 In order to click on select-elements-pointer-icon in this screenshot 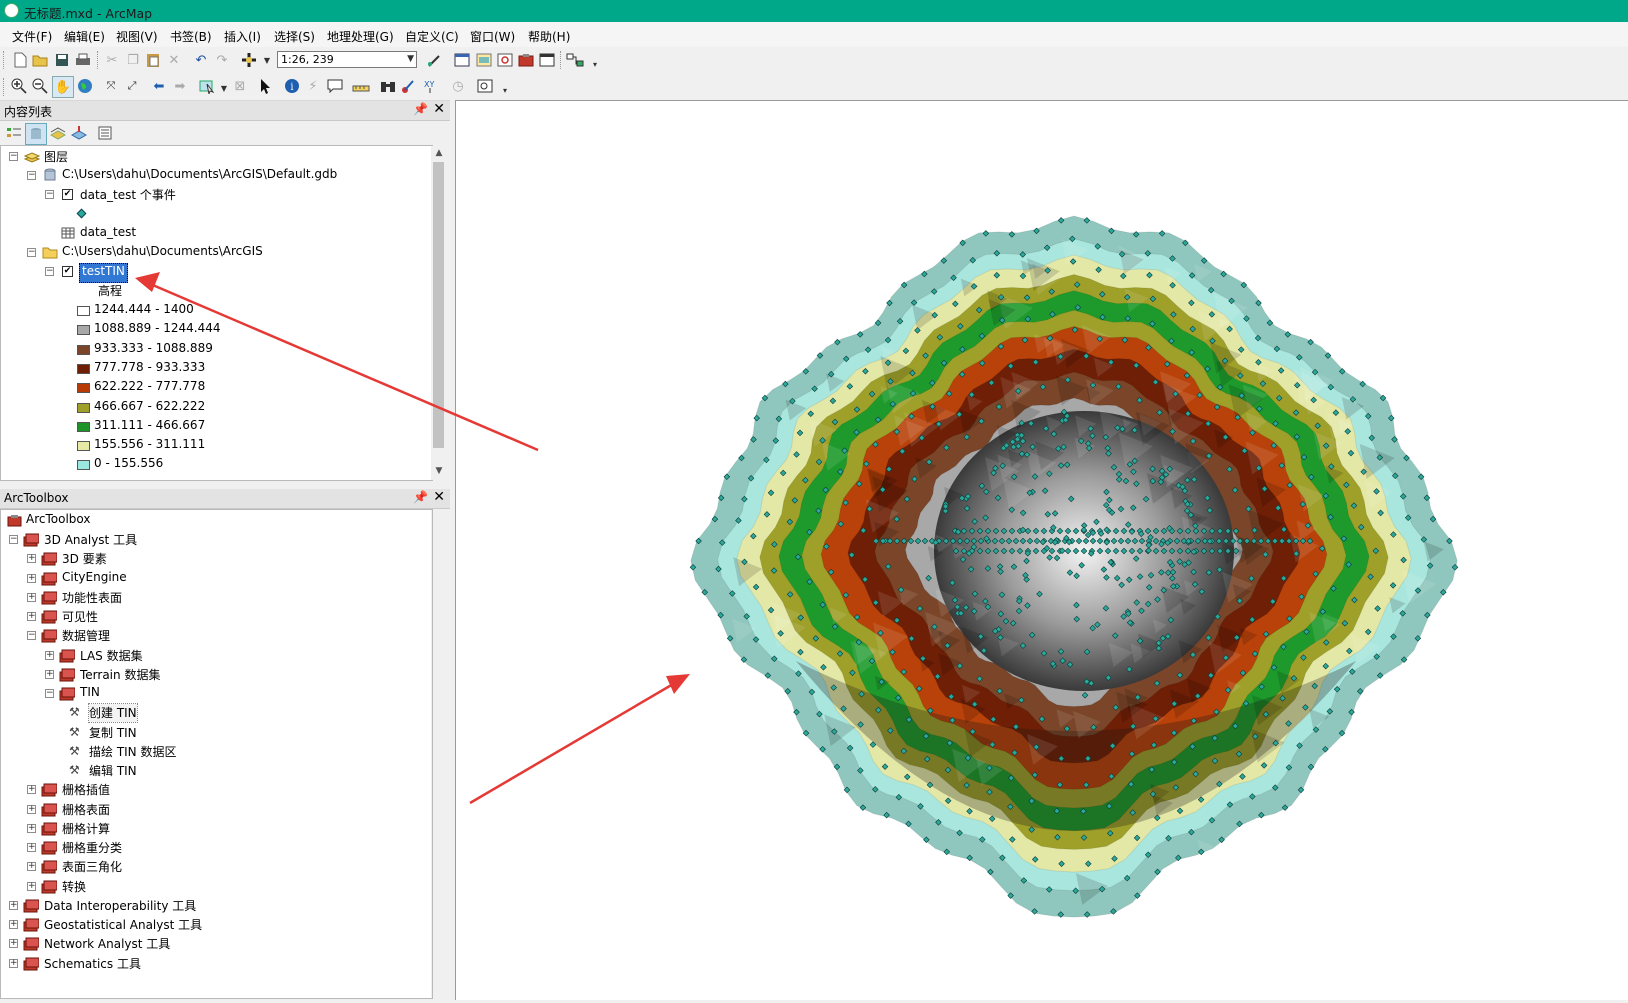, I will do `click(266, 86)`.